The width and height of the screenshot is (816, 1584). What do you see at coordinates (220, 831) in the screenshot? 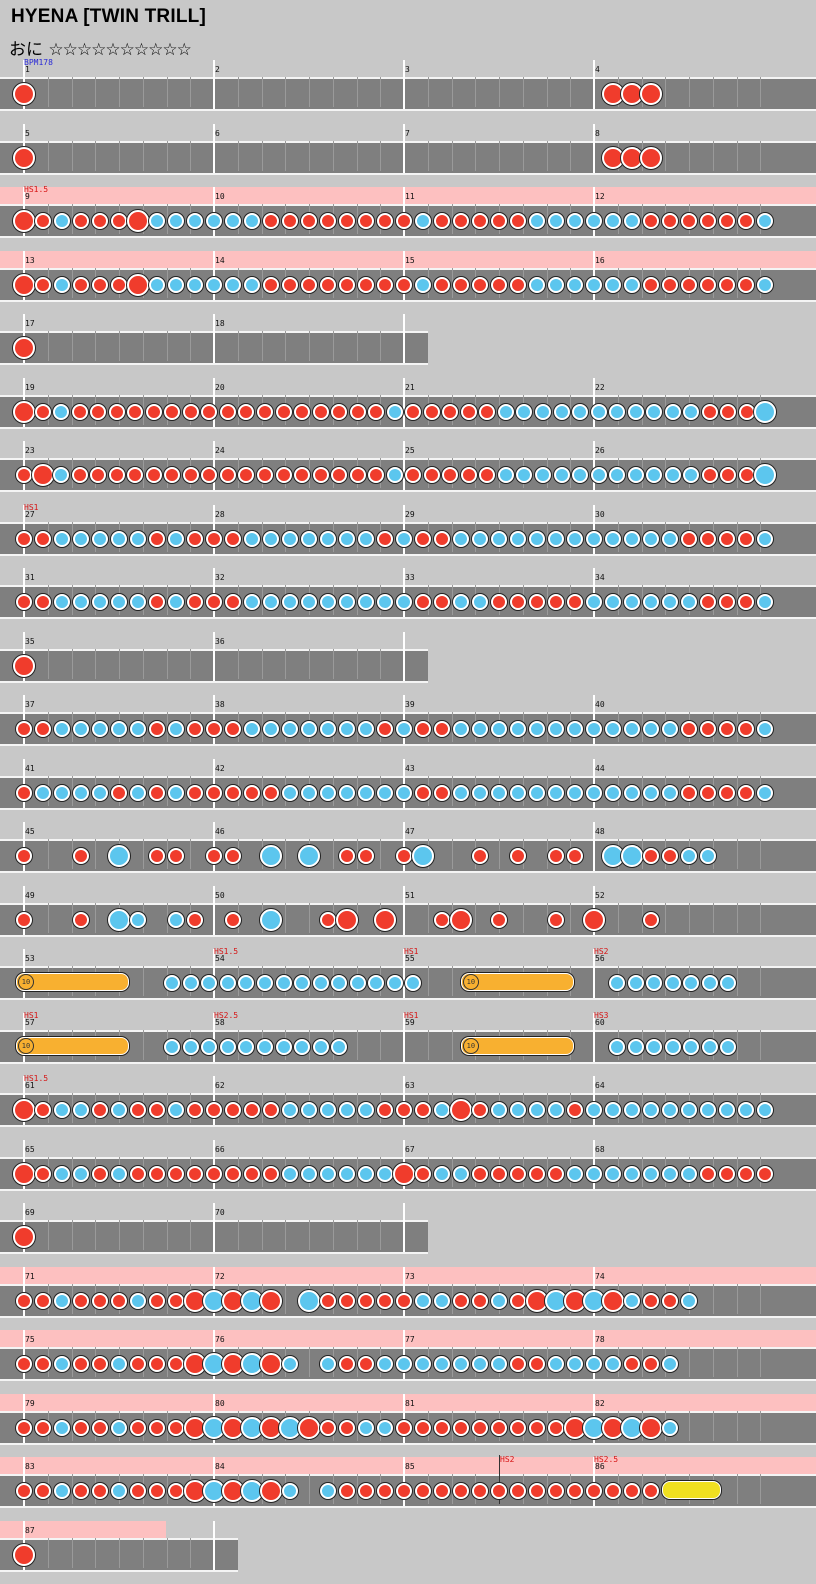
I see `measure-number: 46` at bounding box center [220, 831].